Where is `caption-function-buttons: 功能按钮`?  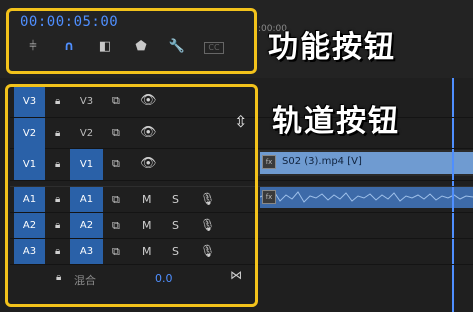
caption-function-buttons: 功能按钮 is located at coordinates (332, 47).